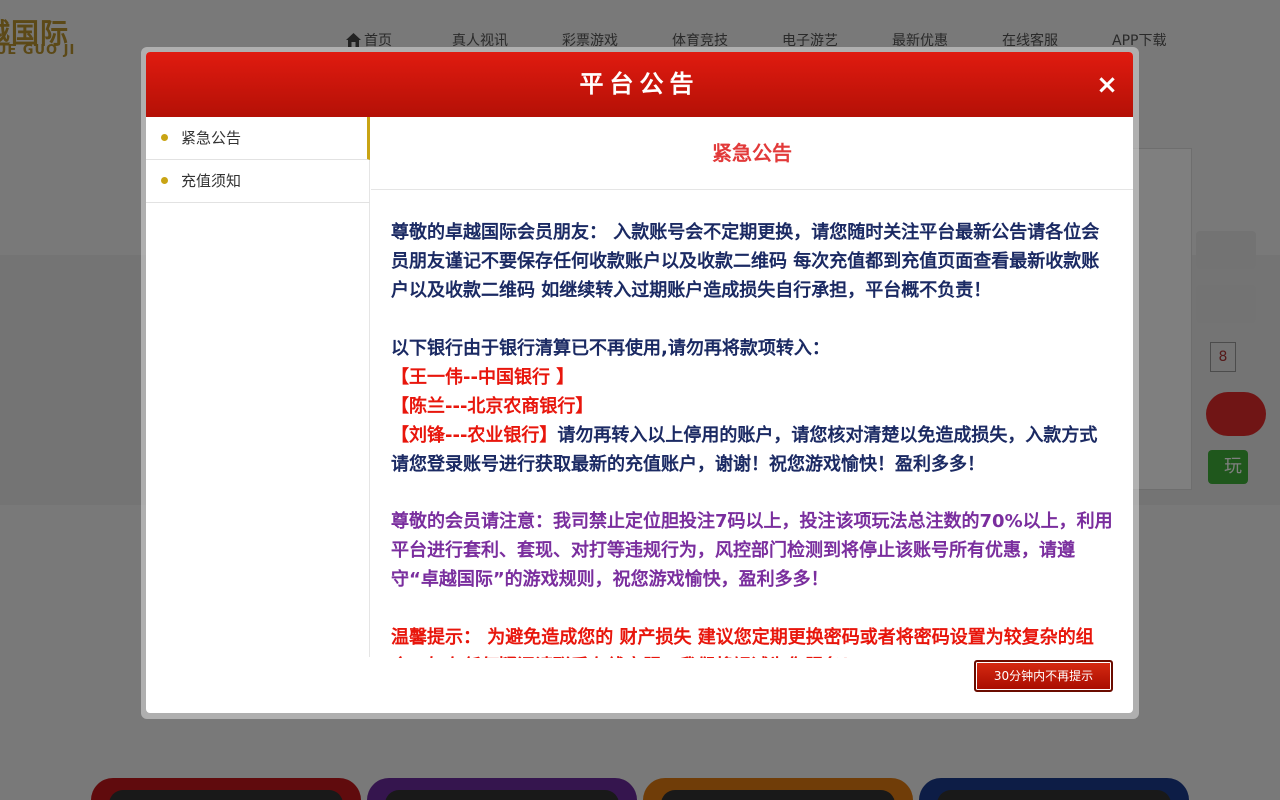  Describe the element at coordinates (258, 138) in the screenshot. I see `sidebar-item-urgent: 紧急公告` at that location.